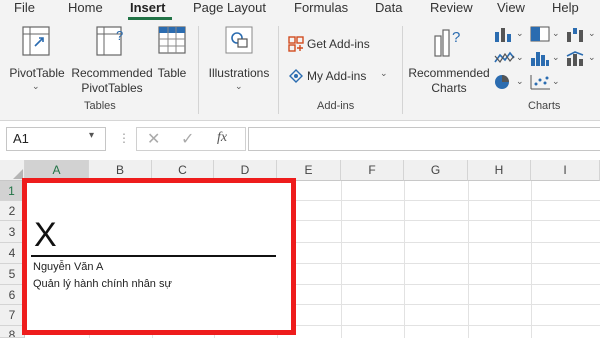 Image resolution: width=600 pixels, height=338 pixels. Describe the element at coordinates (449, 60) in the screenshot. I see `recommended-charts-button: ? Recommended Charts` at that location.